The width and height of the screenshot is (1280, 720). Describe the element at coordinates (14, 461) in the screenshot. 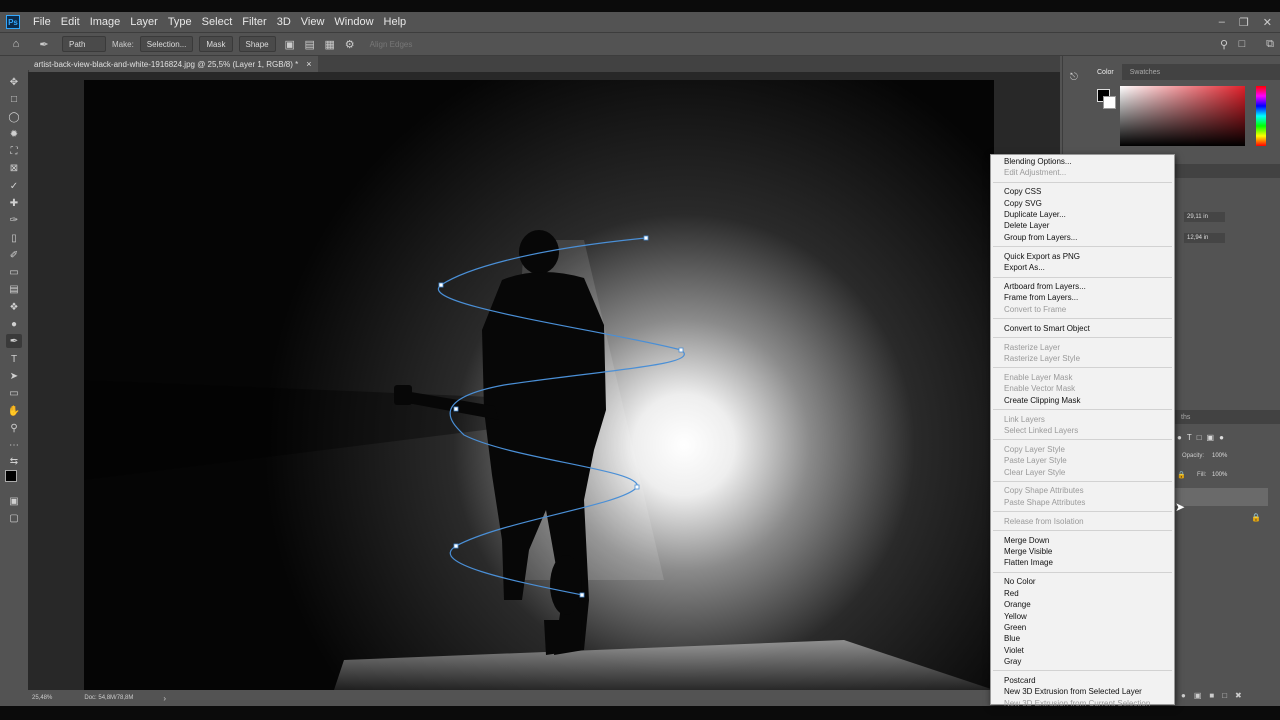

I see `swap-colors-icon: ⇆` at that location.